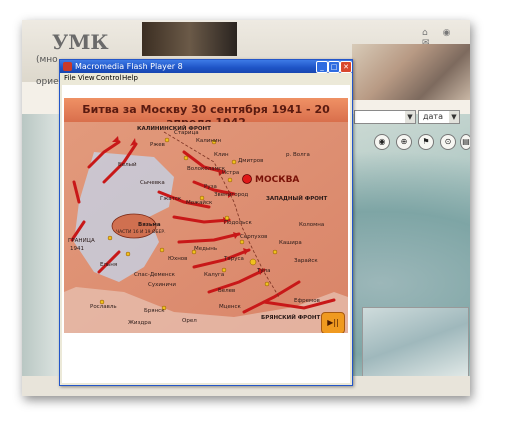 The width and height of the screenshot is (511, 439). Describe the element at coordinates (291, 318) in the screenshot. I see `label-bryansk-front: БРЯНСКИЙ ФРОНТ` at that location.